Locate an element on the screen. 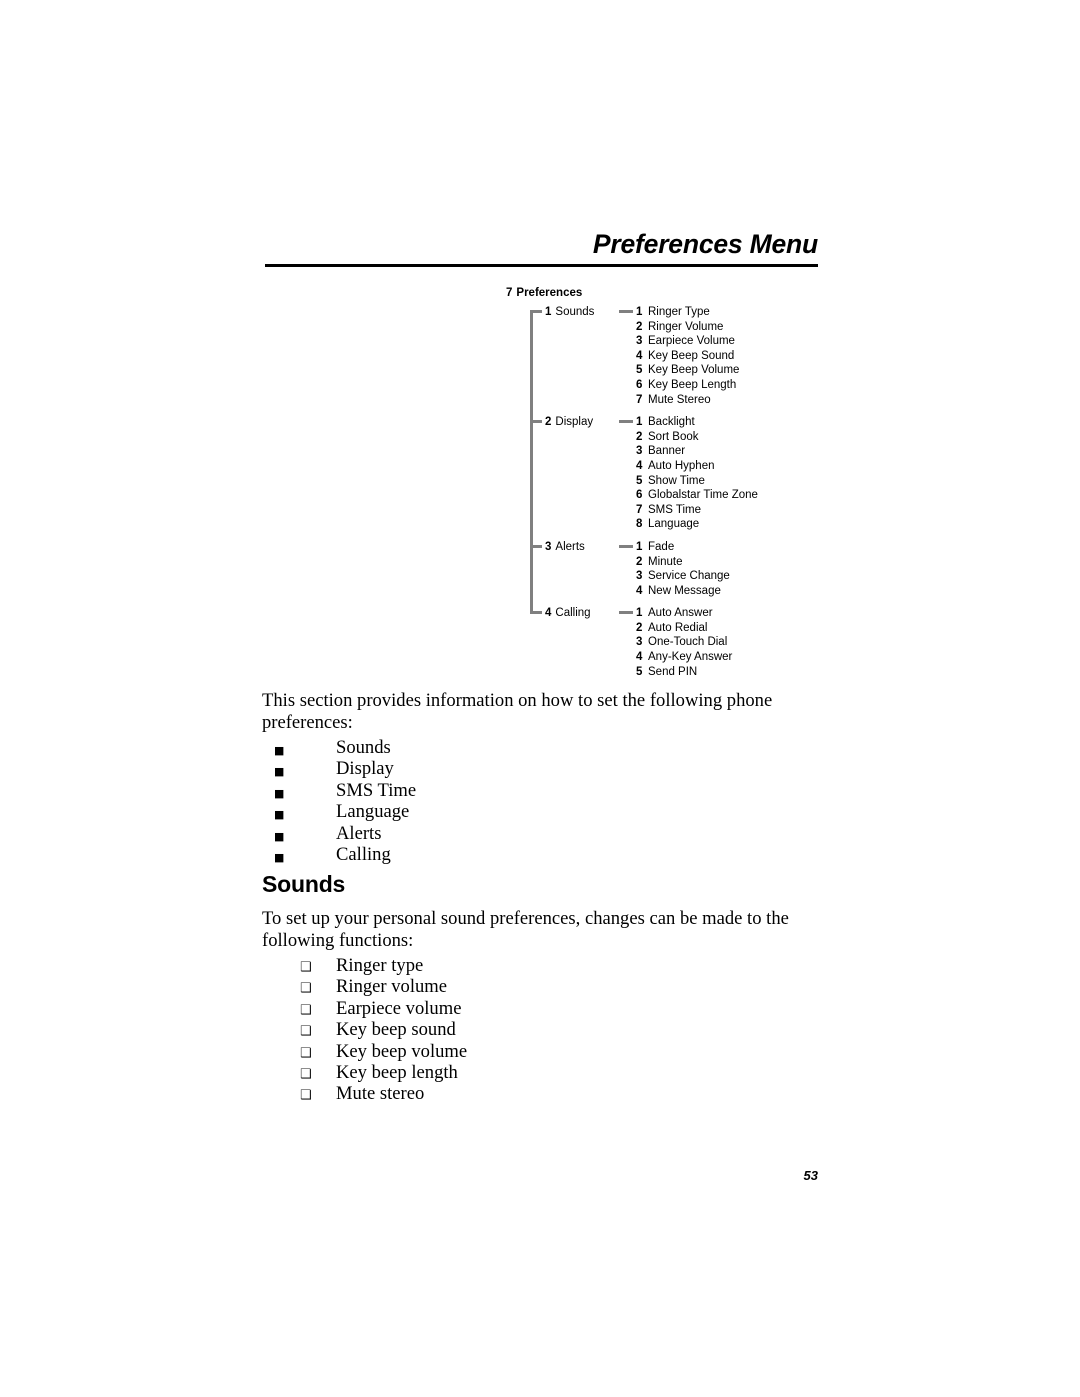  page-header: Preferences Menu is located at coordinates (541, 248).